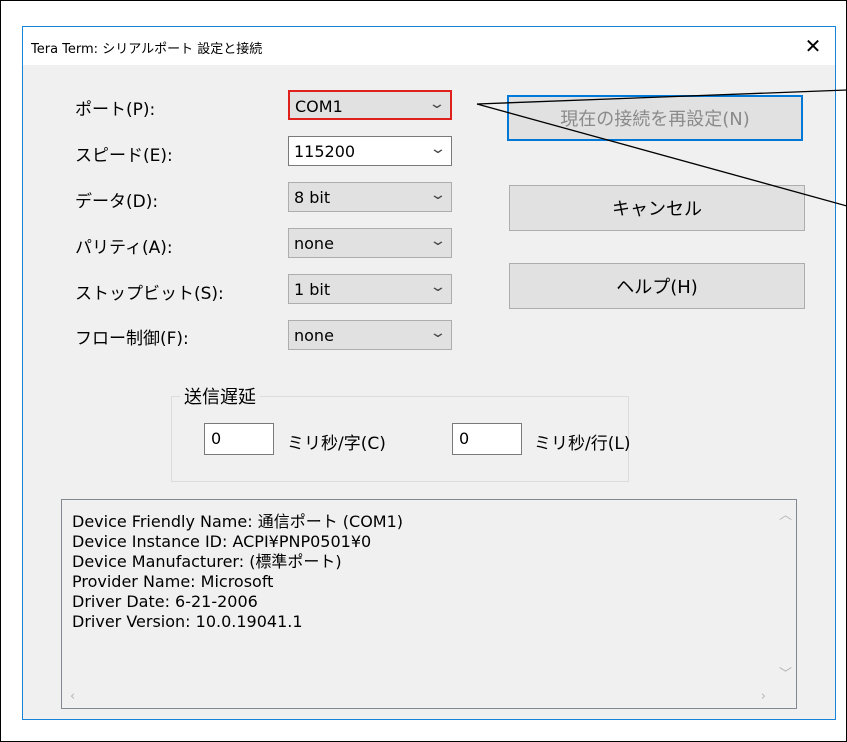 The height and width of the screenshot is (742, 847). What do you see at coordinates (487, 439) in the screenshot?
I see `line-delay-input: 0` at bounding box center [487, 439].